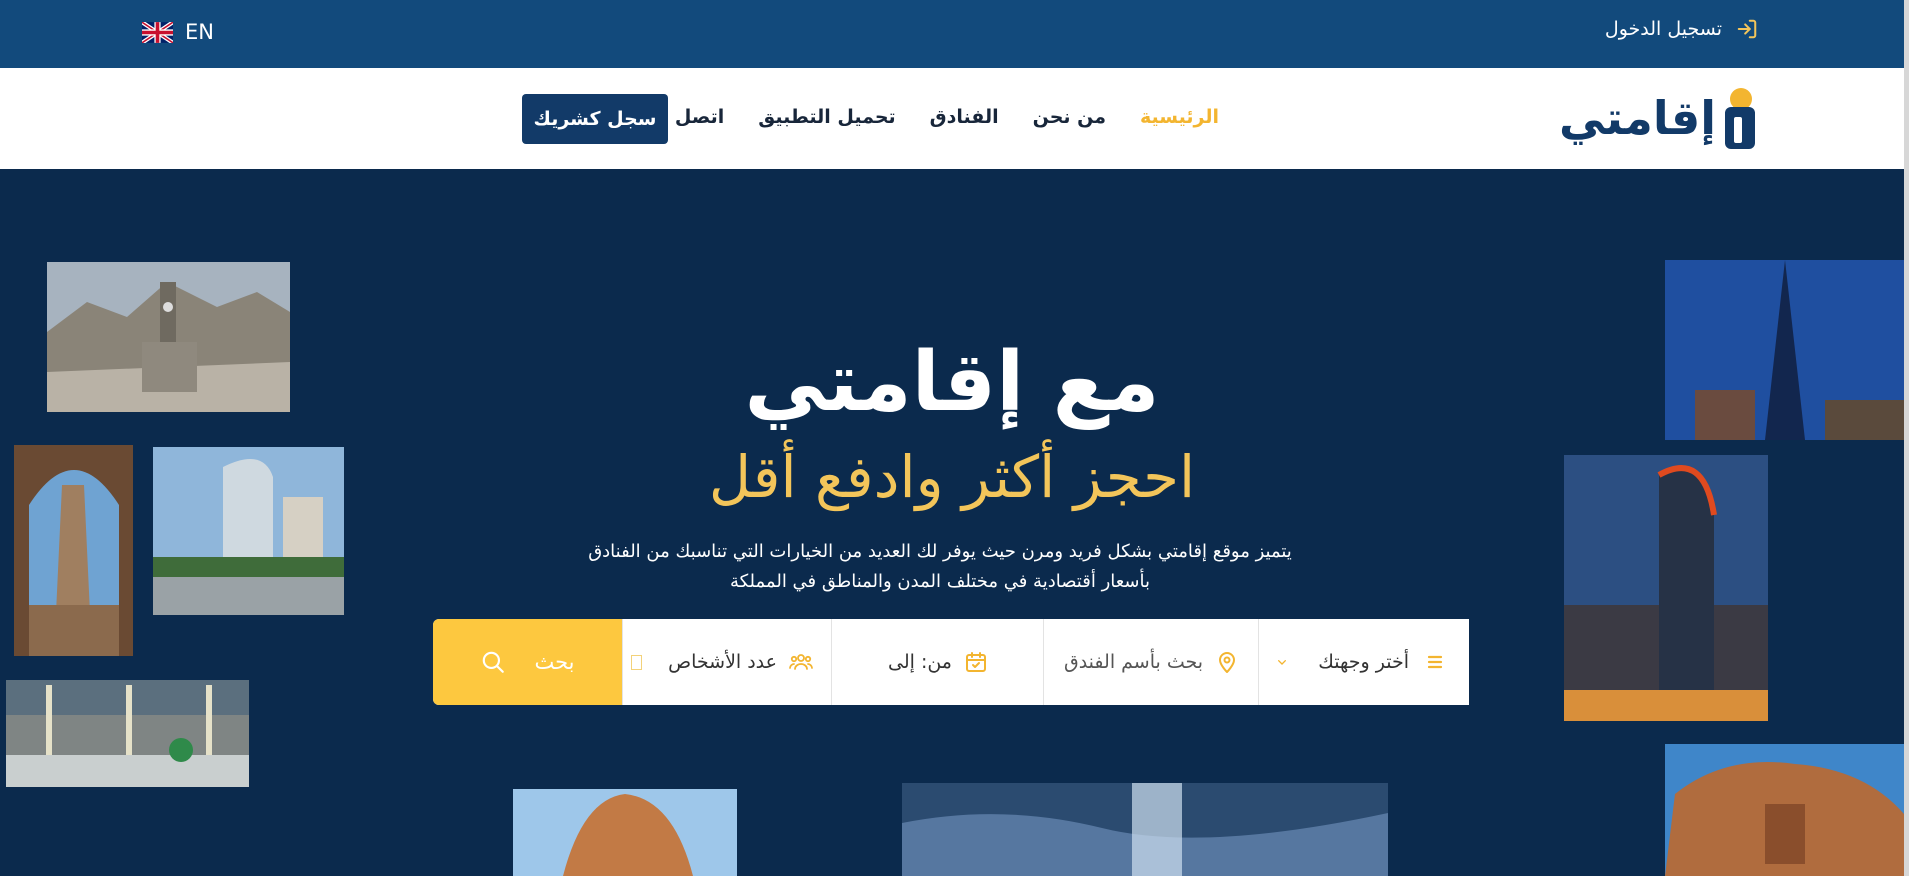 The height and width of the screenshot is (876, 1909). What do you see at coordinates (1906, 438) in the screenshot?
I see `page-scrollbar` at bounding box center [1906, 438].